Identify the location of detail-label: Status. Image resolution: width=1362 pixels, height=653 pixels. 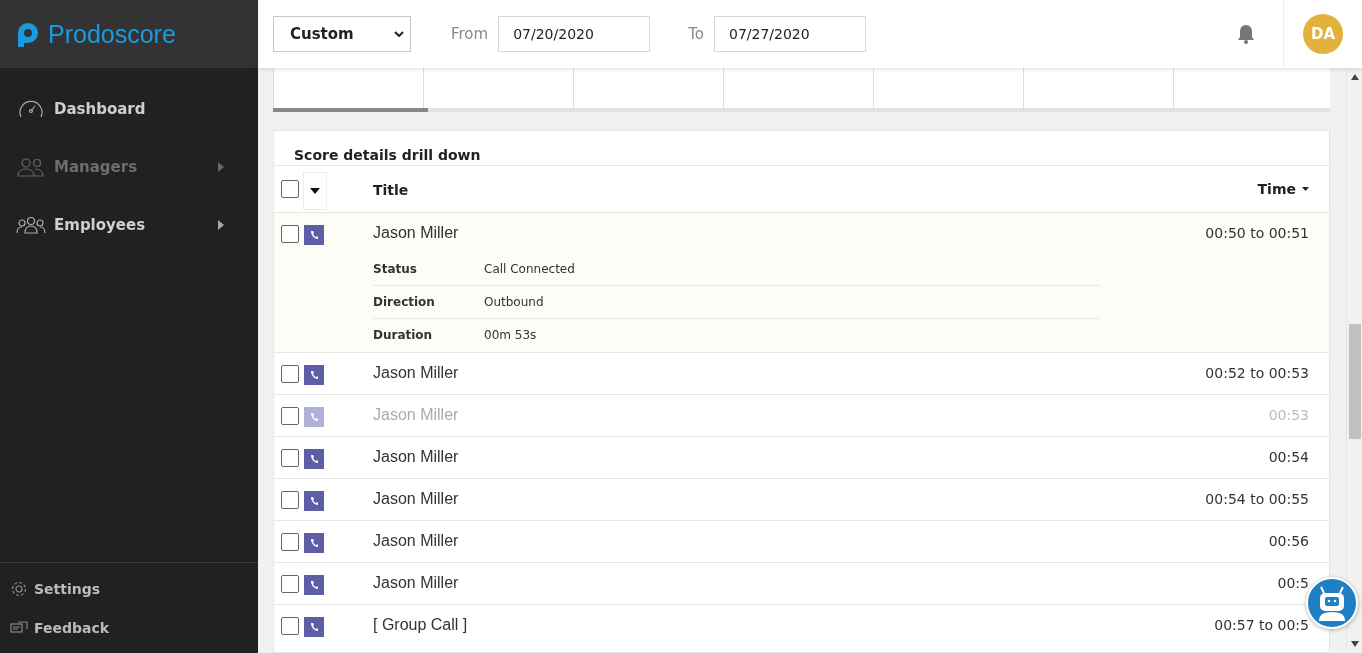
(395, 268).